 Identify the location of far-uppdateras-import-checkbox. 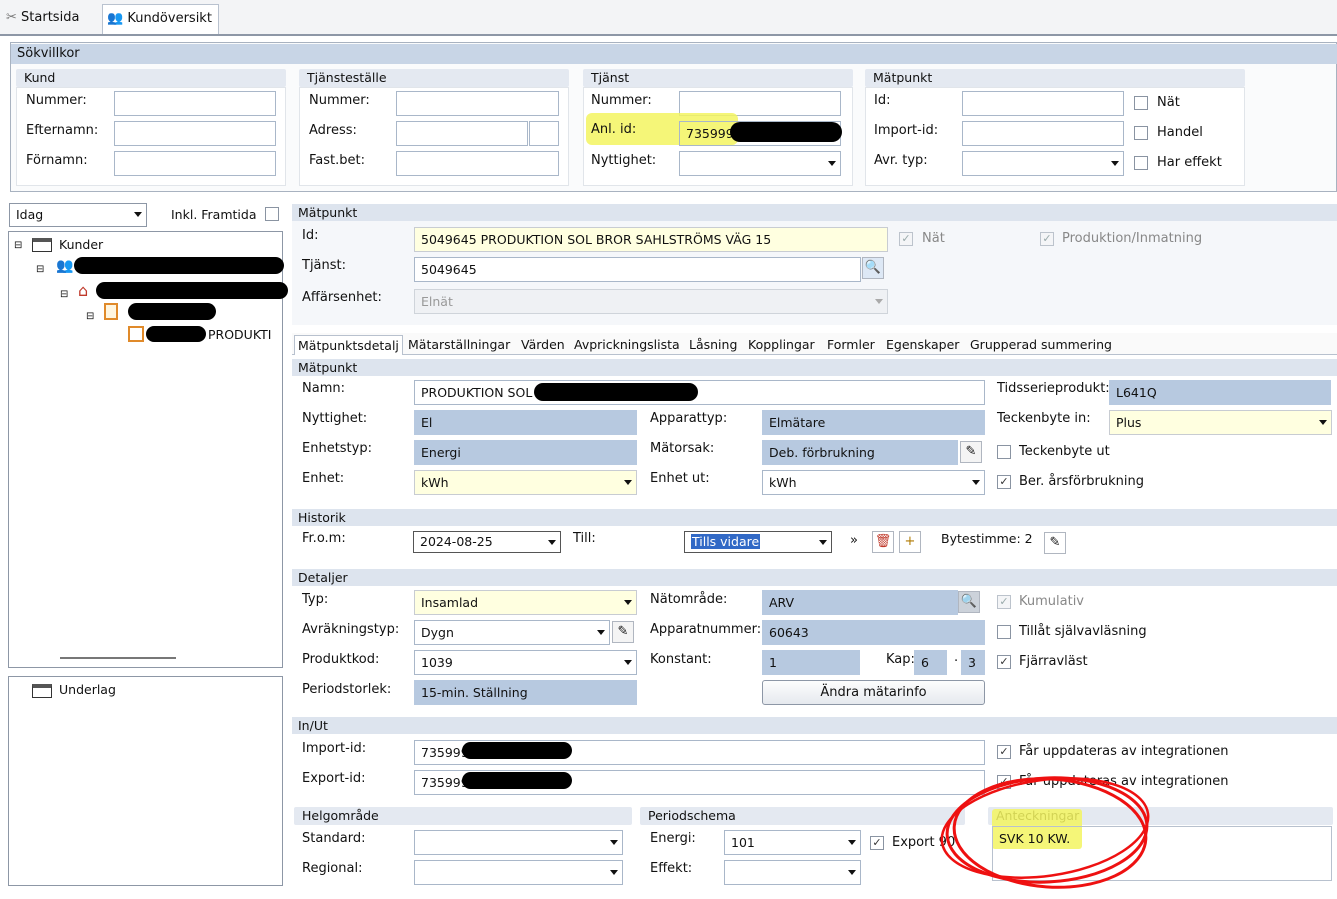
(1004, 752).